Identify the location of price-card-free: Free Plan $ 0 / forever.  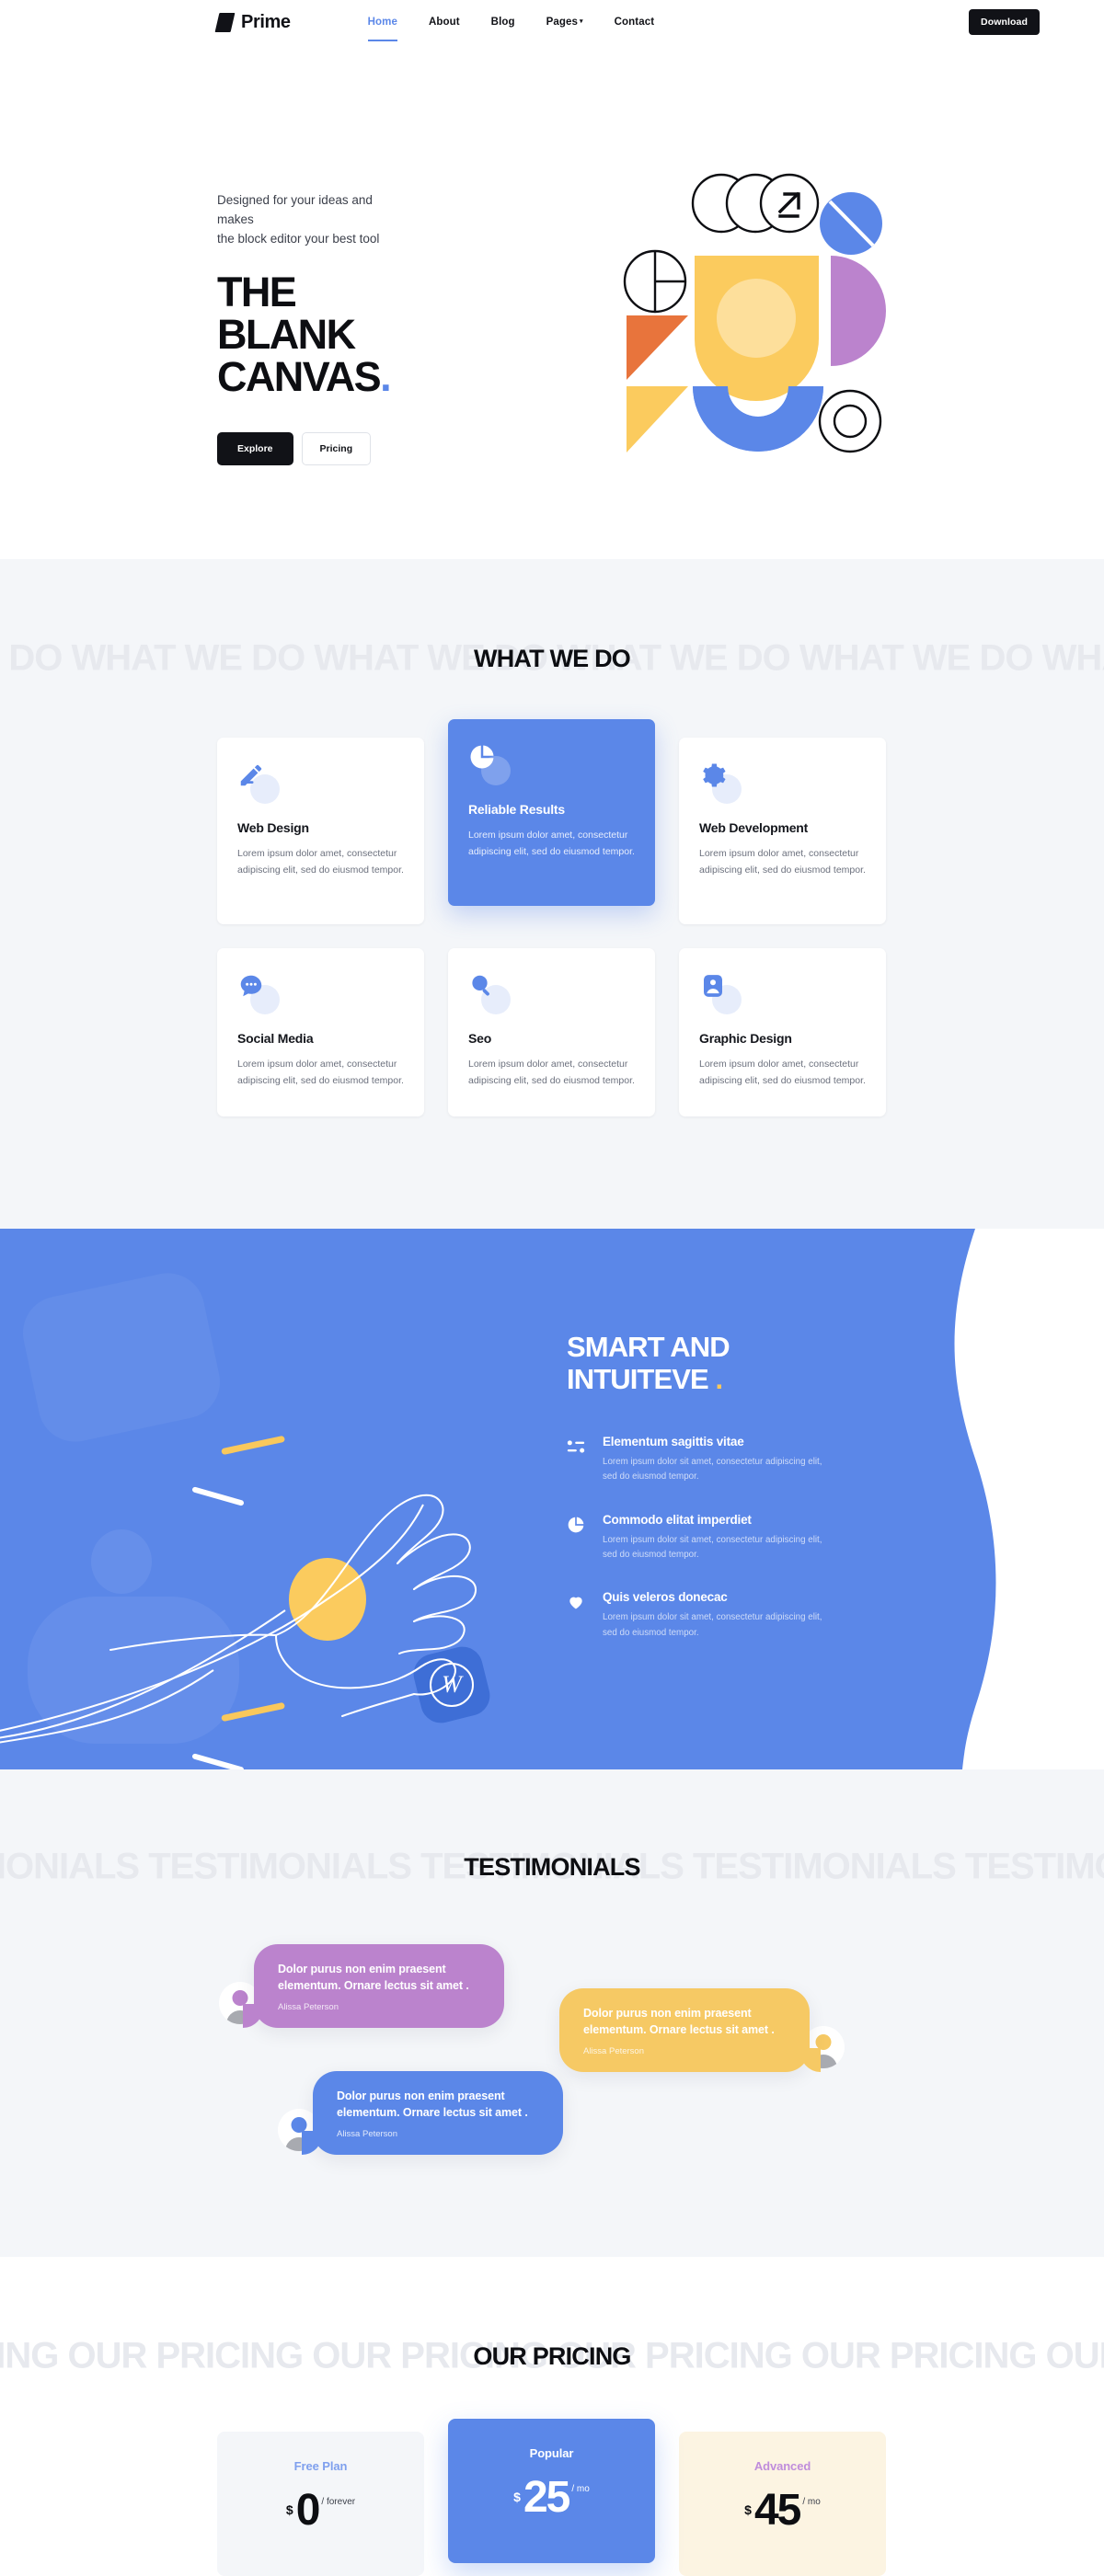
(320, 2504).